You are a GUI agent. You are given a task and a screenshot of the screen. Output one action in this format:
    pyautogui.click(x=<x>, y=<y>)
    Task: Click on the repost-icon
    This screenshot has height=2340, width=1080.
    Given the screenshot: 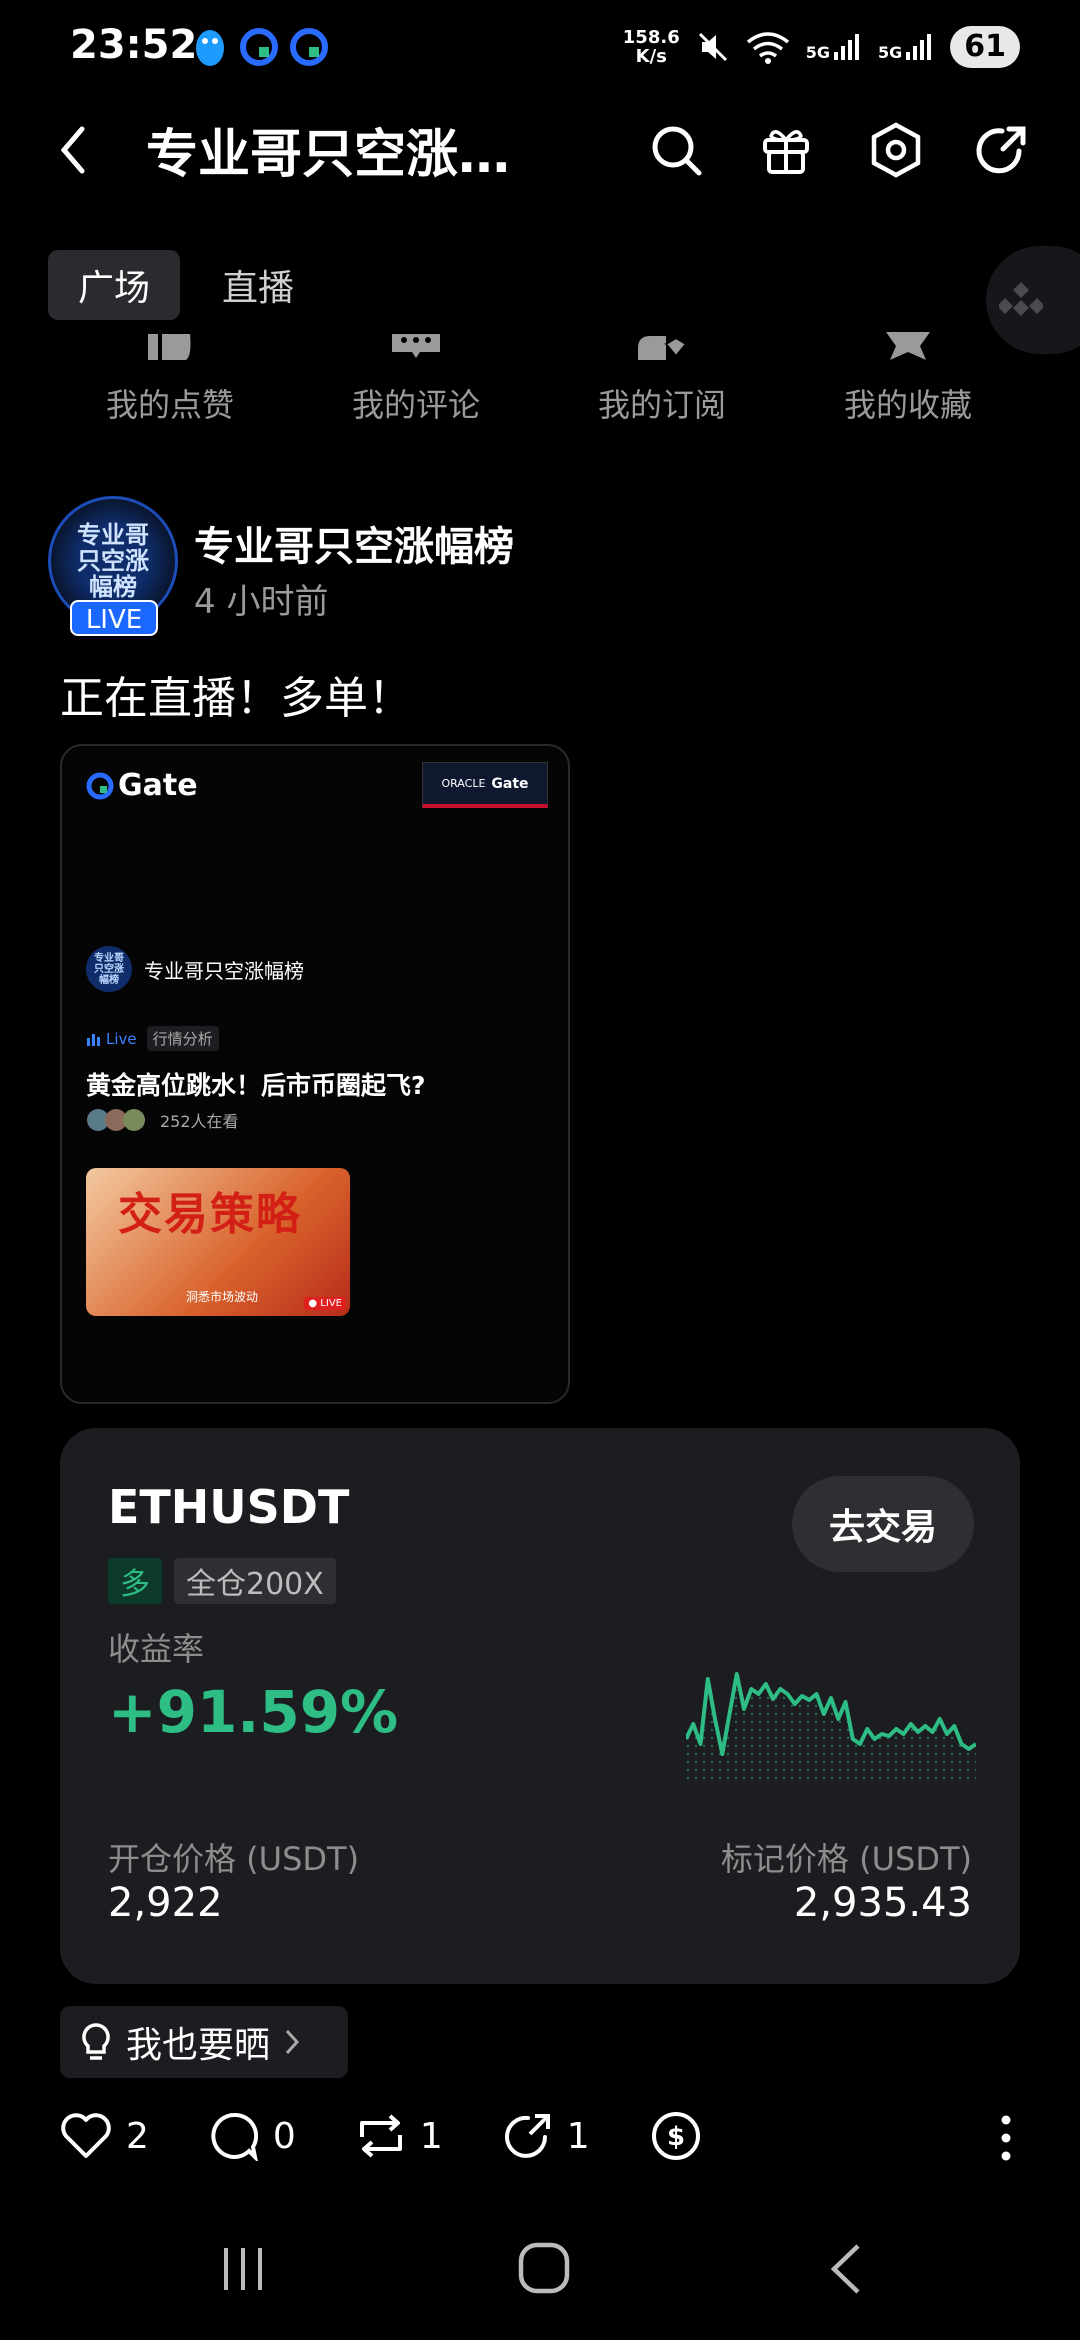 What is the action you would take?
    pyautogui.click(x=380, y=2136)
    